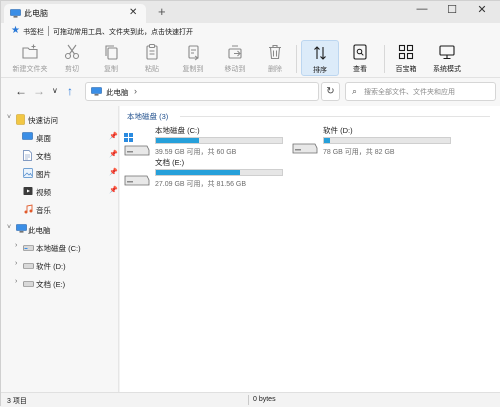 Image resolution: width=500 pixels, height=407 pixels. What do you see at coordinates (330, 91) in the screenshot?
I see `refresh-button: ↻` at bounding box center [330, 91].